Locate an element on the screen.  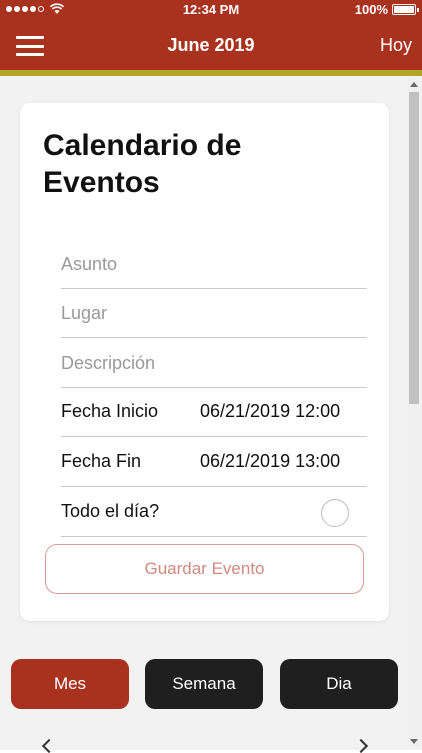
status-bar: 12:34 PM 100% is located at coordinates (211, 10).